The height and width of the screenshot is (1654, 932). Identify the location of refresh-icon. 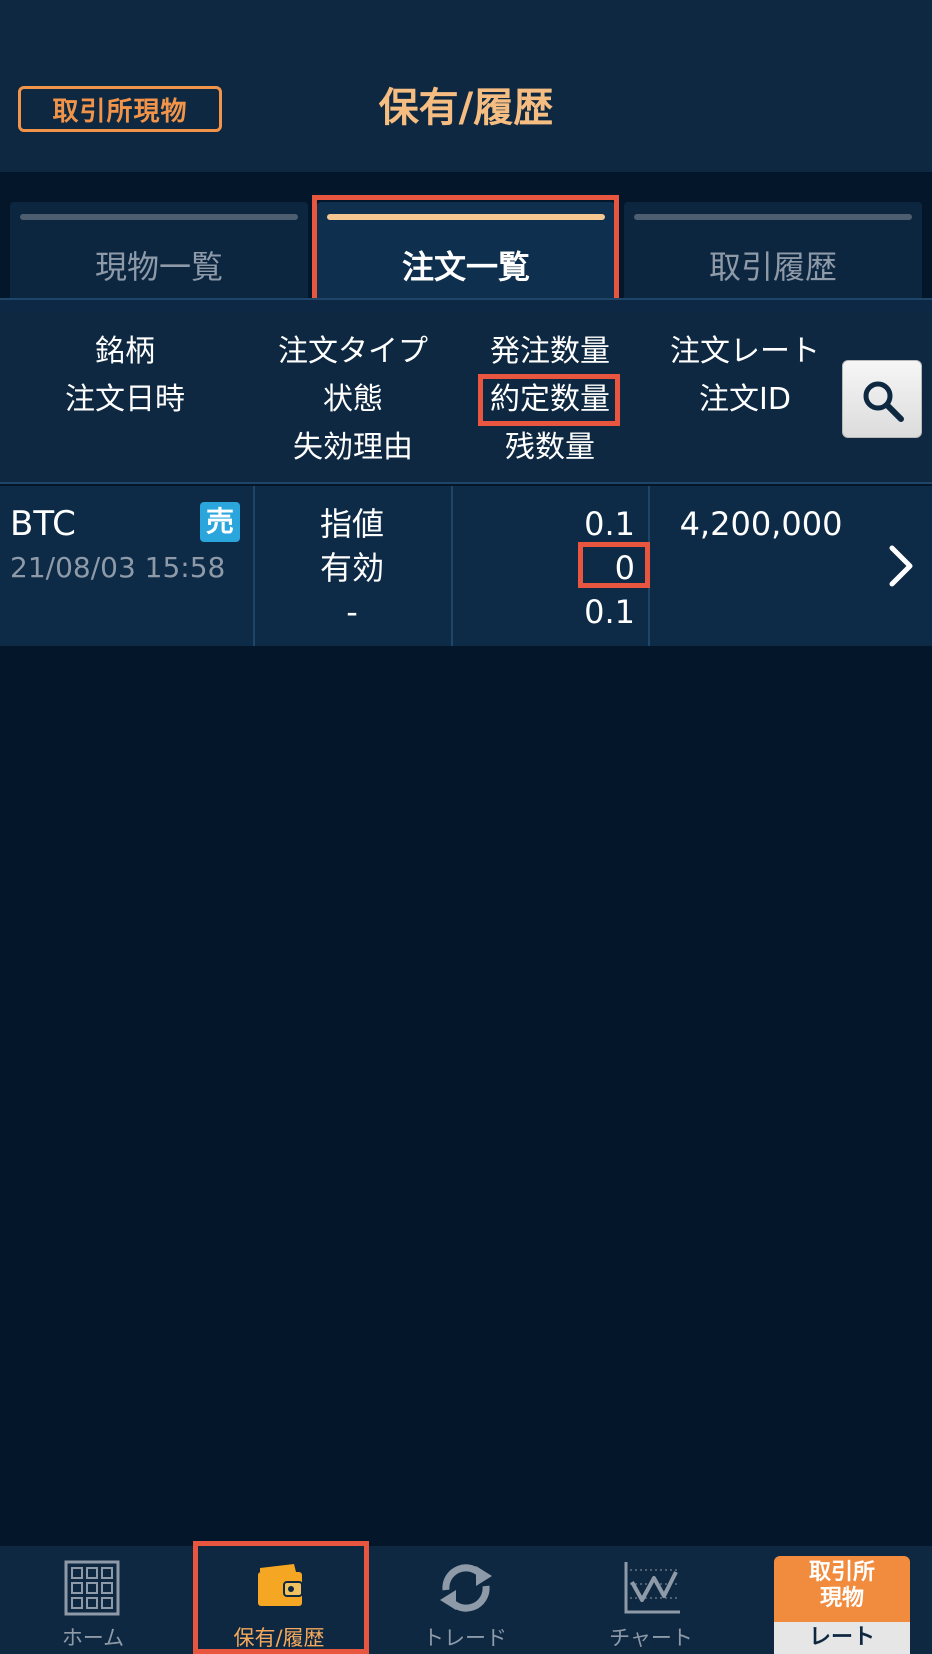
(466, 1588).